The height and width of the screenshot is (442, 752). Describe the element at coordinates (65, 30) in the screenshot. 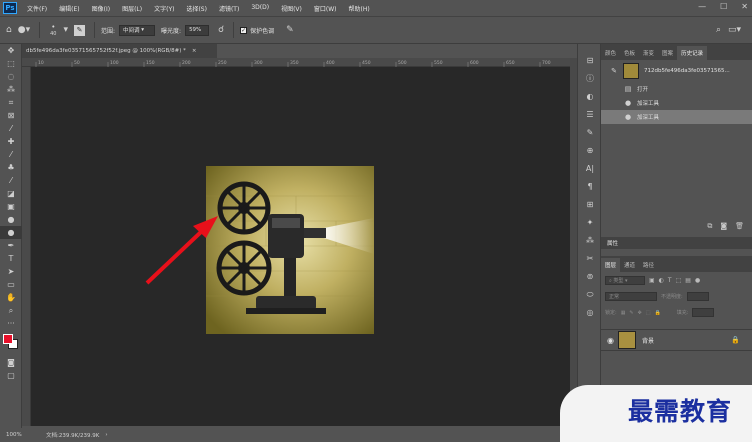

I see `brush-settings-icon: ▾` at that location.